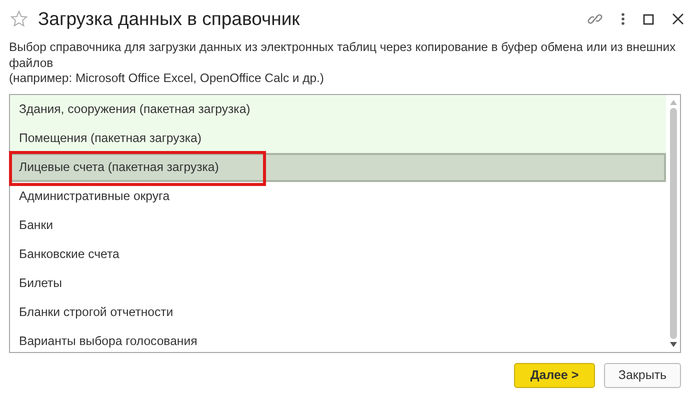 The image size is (694, 403). I want to click on window-title: Загрузка данных в справочник, so click(169, 19).